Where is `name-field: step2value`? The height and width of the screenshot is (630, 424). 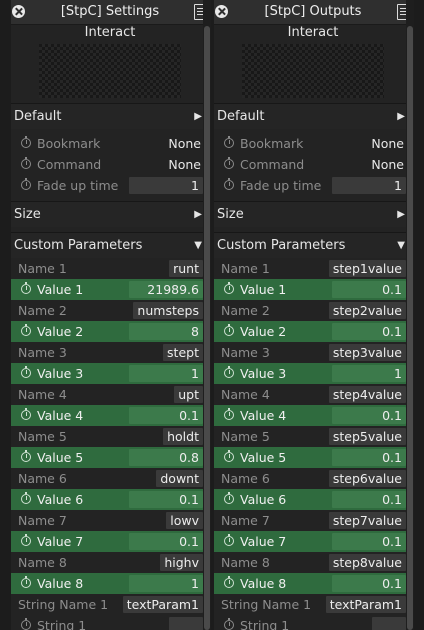 name-field: step2value is located at coordinates (367, 310).